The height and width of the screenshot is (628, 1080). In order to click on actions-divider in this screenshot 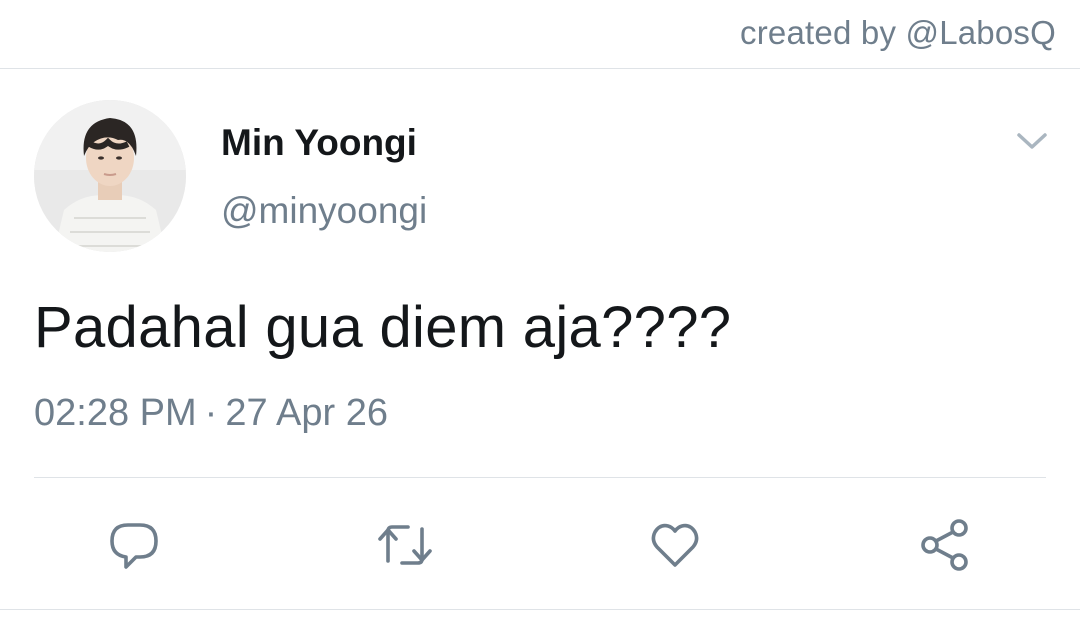, I will do `click(540, 477)`.